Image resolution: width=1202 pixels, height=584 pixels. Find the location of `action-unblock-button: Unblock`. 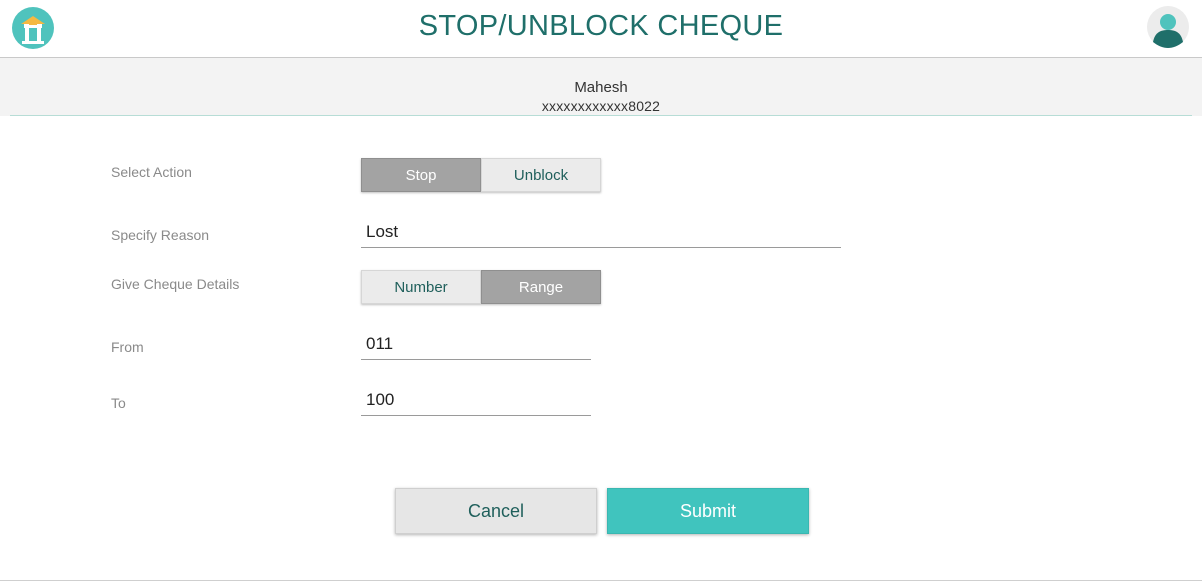

action-unblock-button: Unblock is located at coordinates (541, 175).